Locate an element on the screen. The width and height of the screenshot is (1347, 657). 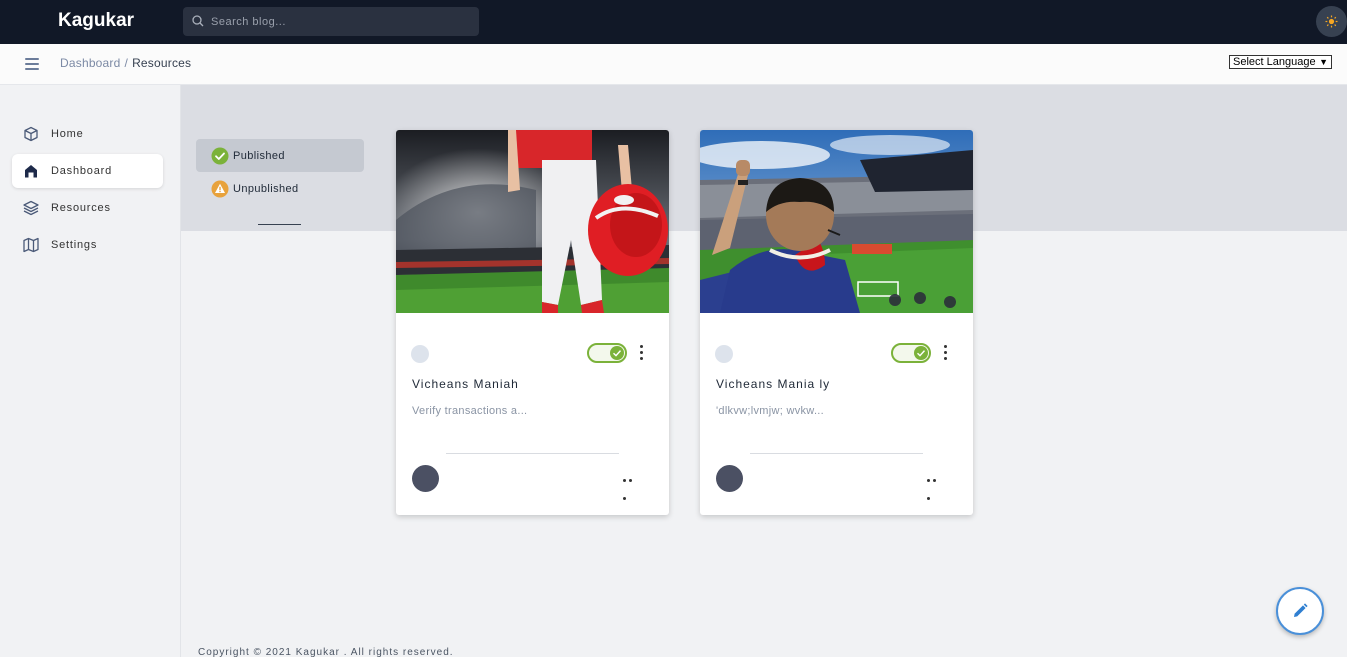
tab-unpublished: Unpublished is located at coordinates (280, 188).